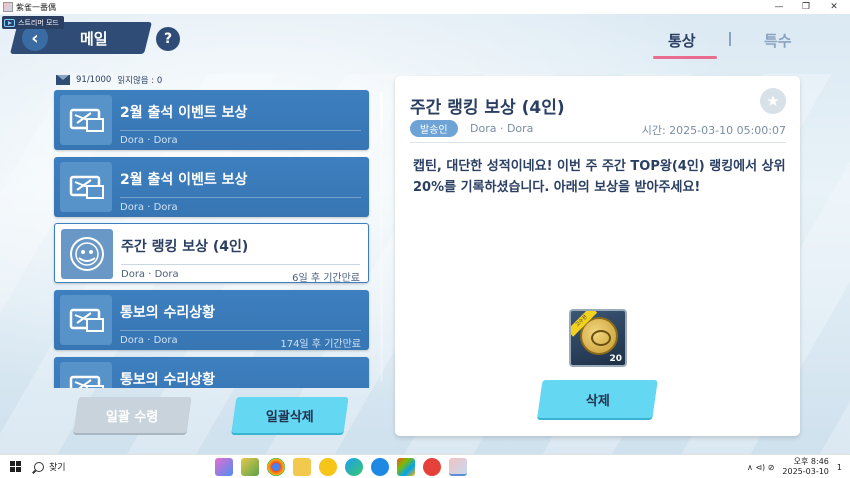 This screenshot has width=850, height=478. I want to click on envelope-icon, so click(63, 80).